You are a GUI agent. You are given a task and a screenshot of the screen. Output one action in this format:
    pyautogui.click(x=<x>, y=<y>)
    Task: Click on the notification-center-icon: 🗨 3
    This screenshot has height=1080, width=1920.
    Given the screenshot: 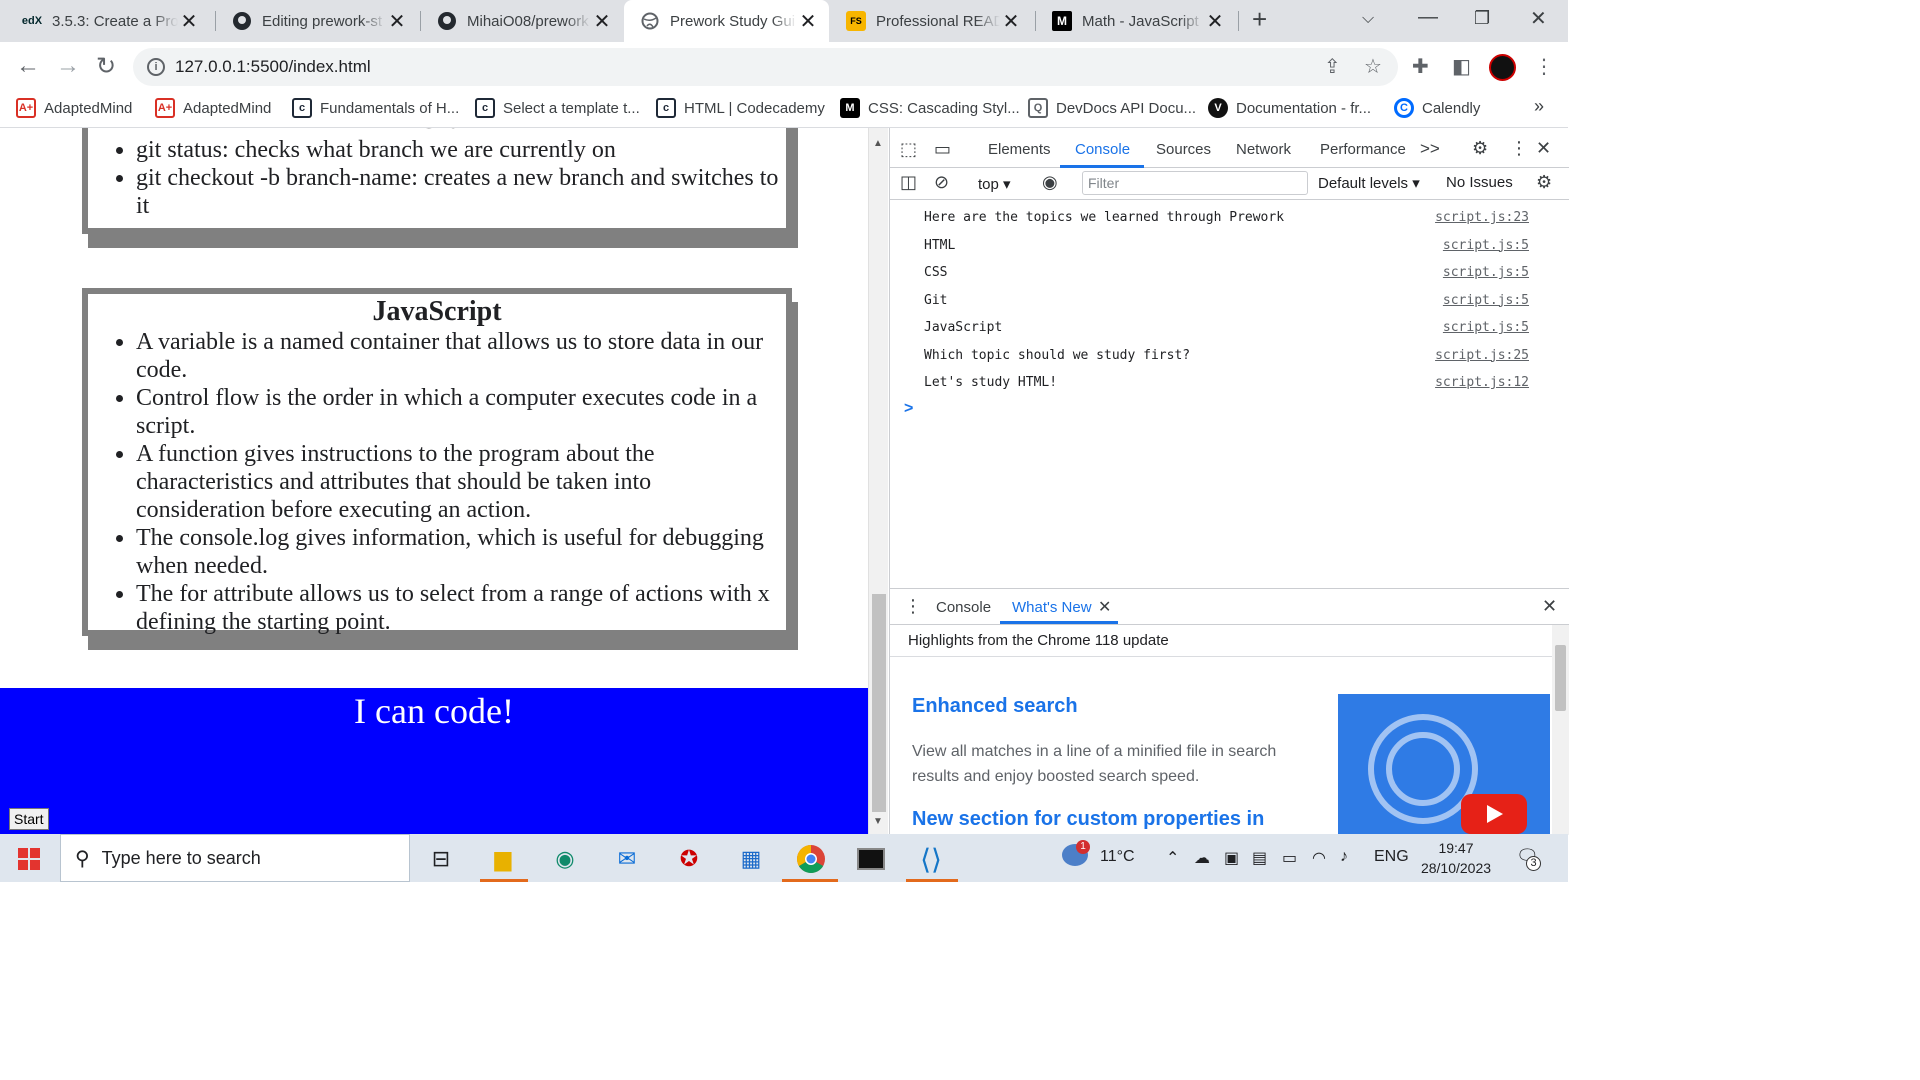 What is the action you would take?
    pyautogui.click(x=1528, y=858)
    